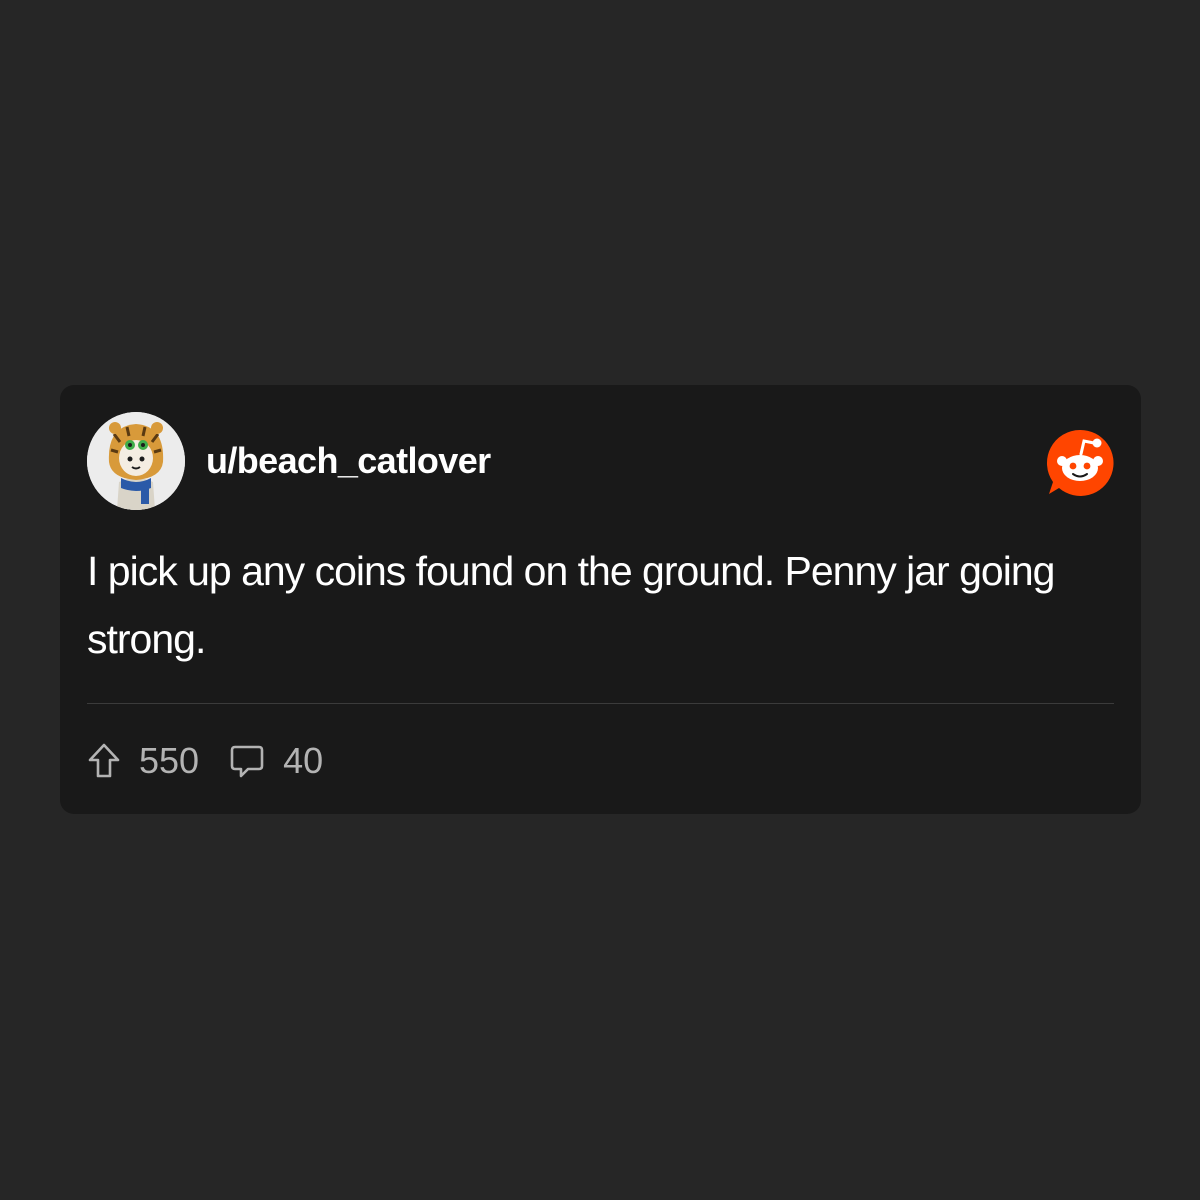  I want to click on post-author-username: u/beach_catlover, so click(348, 461).